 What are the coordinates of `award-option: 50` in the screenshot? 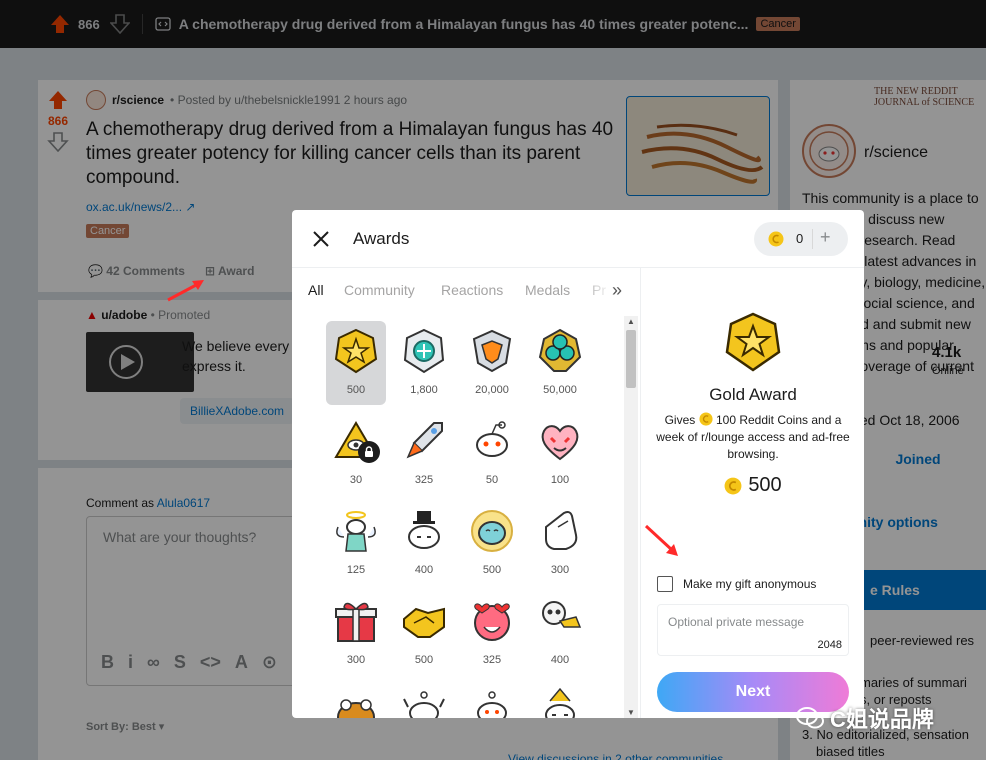 It's located at (492, 453).